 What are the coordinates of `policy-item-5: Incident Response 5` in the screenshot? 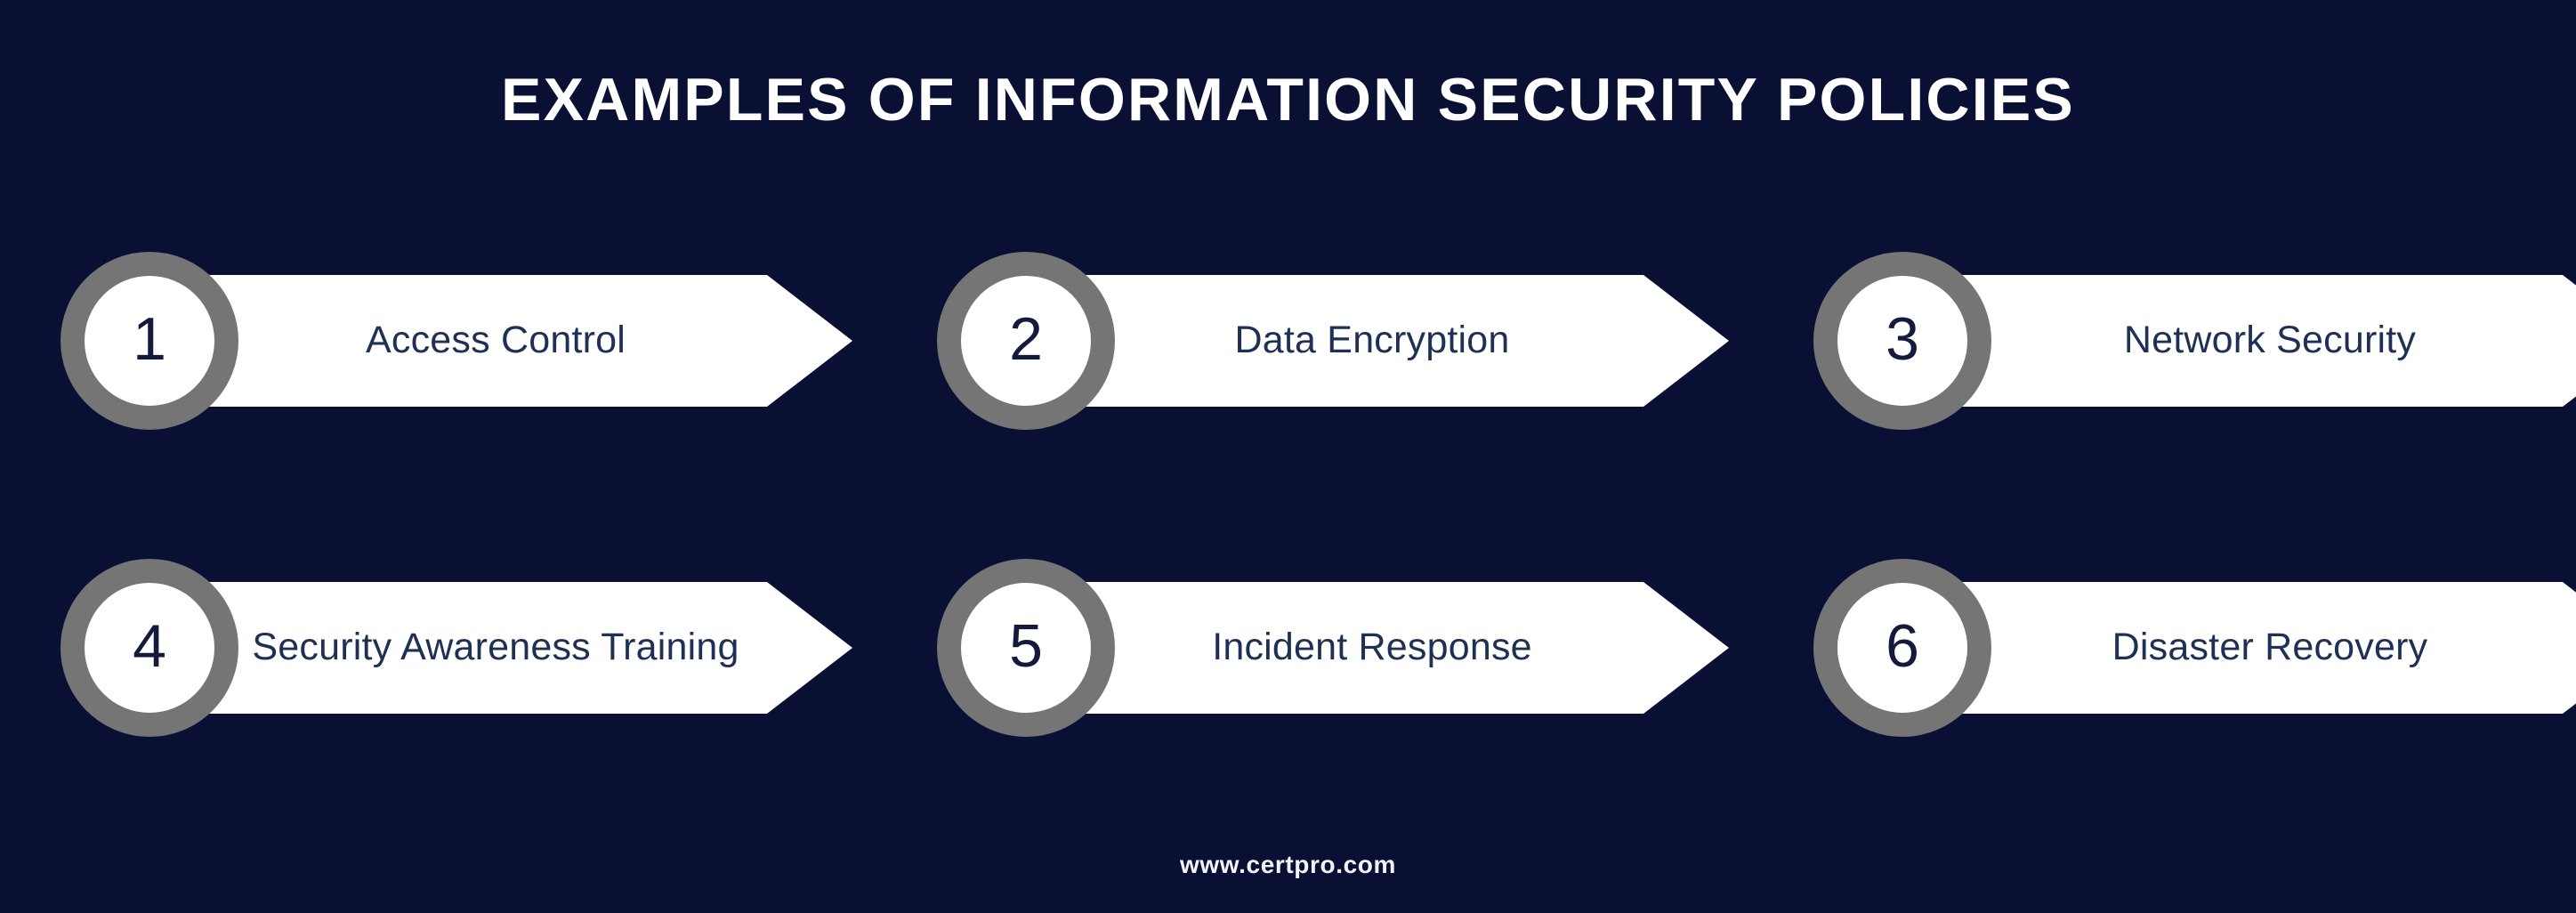 It's located at (1333, 648).